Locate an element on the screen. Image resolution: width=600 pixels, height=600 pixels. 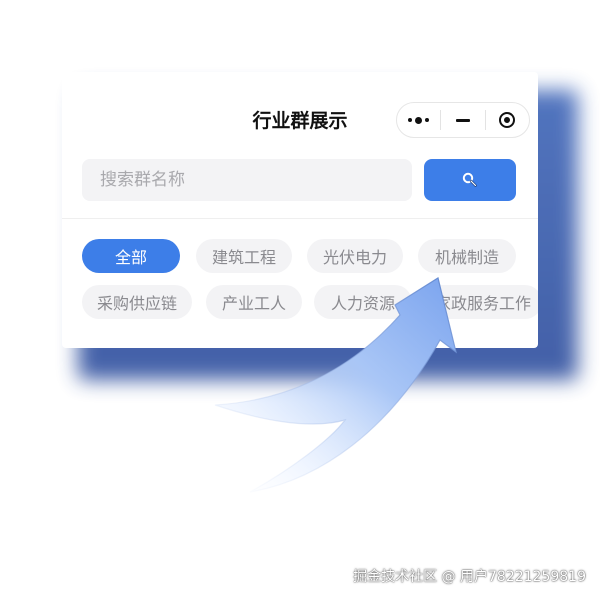
search-input is located at coordinates (247, 180).